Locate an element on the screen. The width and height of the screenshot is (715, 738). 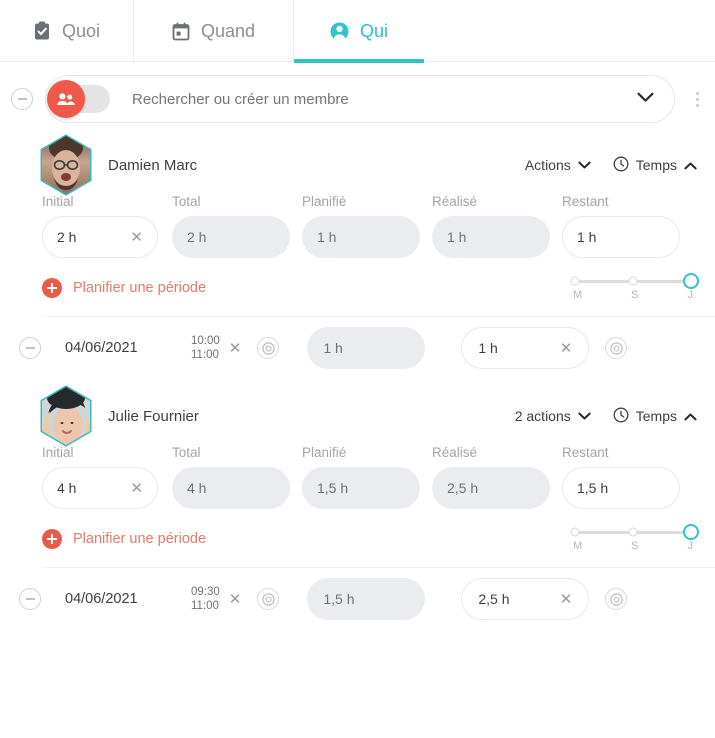
slider-labels: M S J is located at coordinates (633, 295).